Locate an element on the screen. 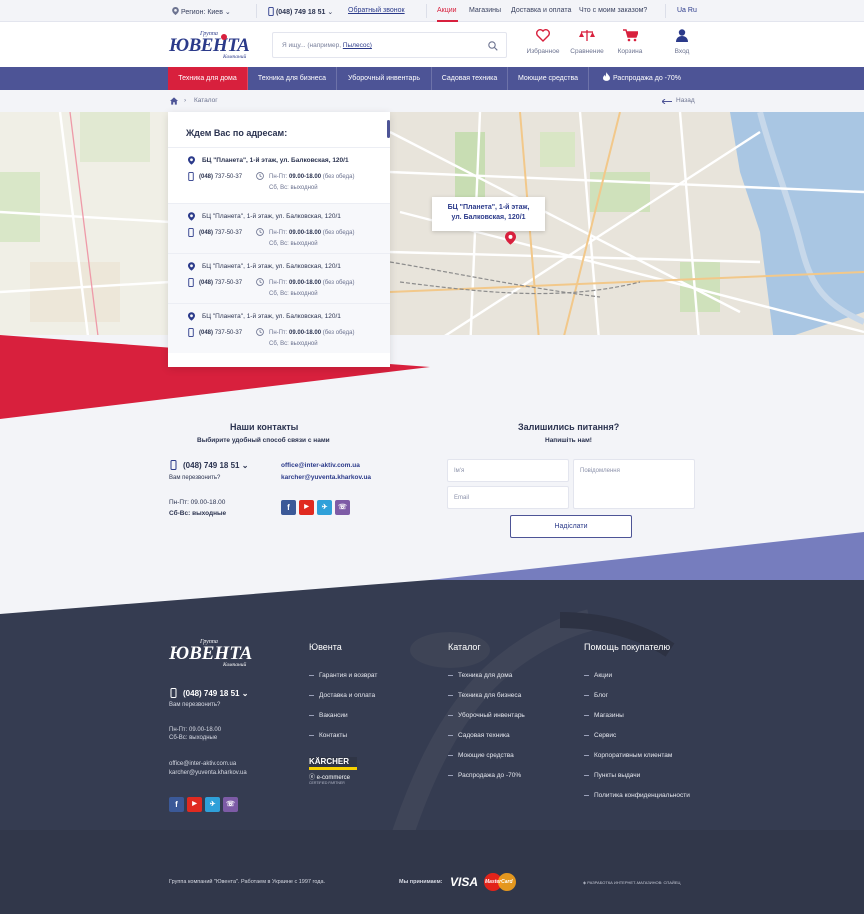  footer-link-service: Сервис is located at coordinates (600, 735).